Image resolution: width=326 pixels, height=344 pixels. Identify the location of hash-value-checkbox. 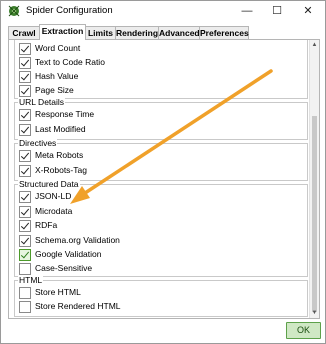
(25, 77).